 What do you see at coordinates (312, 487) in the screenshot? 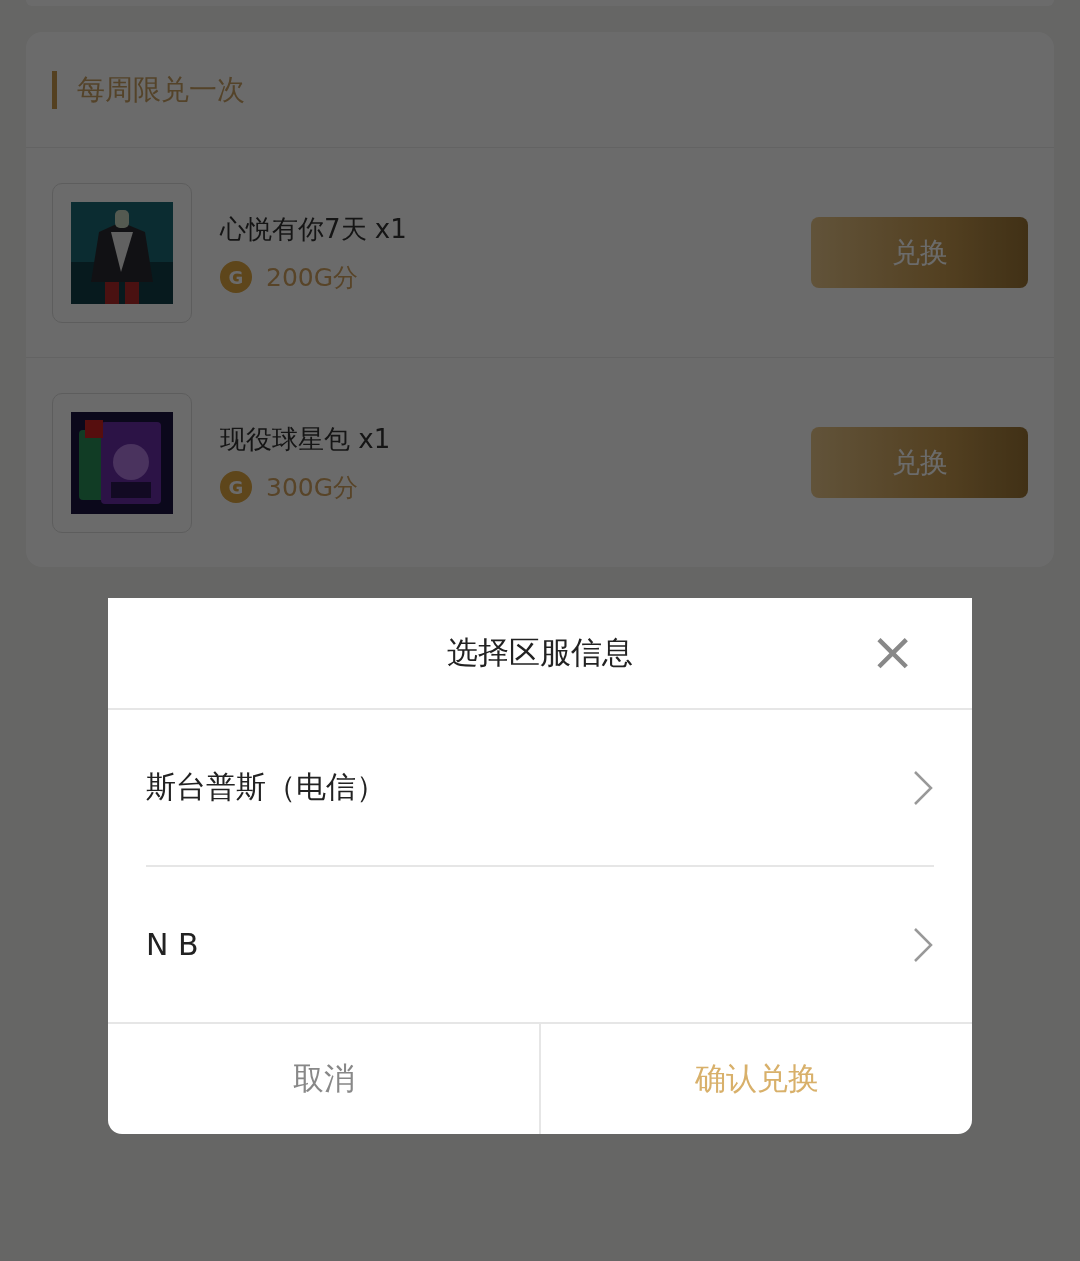
I see `product-price: 300G分` at bounding box center [312, 487].